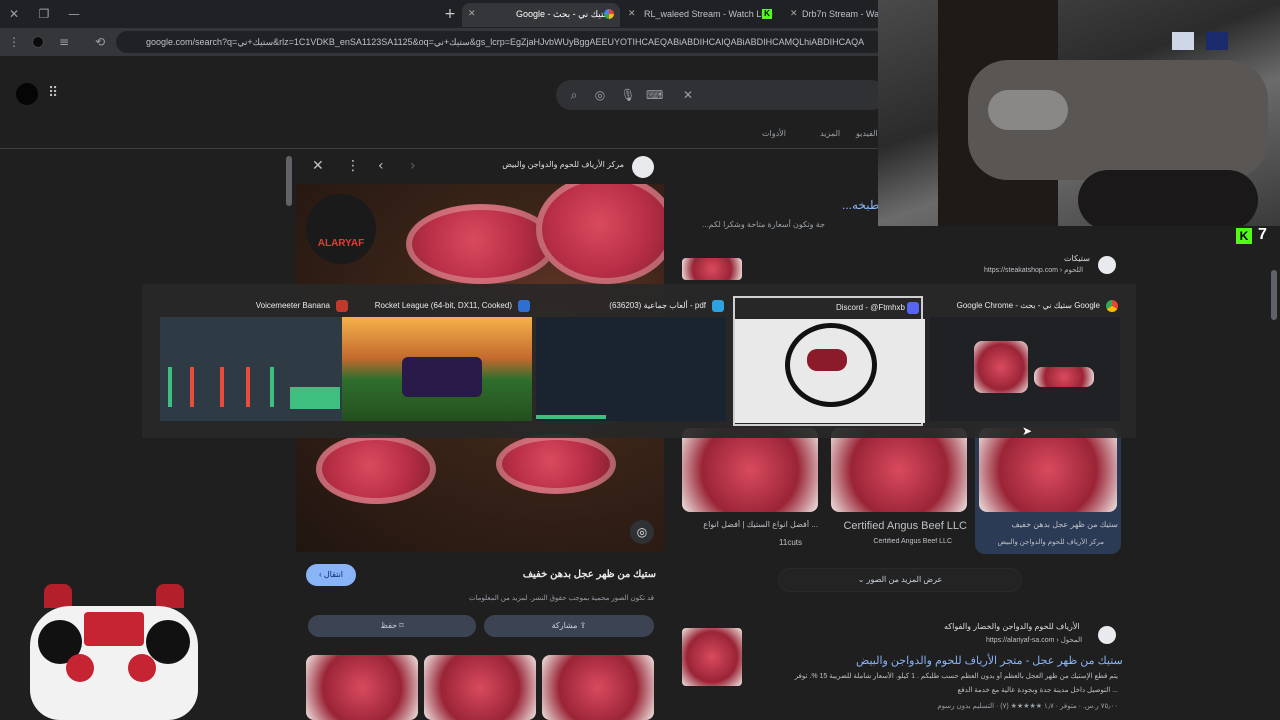 The width and height of the screenshot is (1280, 720). What do you see at coordinates (867, 133) in the screenshot?
I see `filter-videos: الفيديو` at bounding box center [867, 133].